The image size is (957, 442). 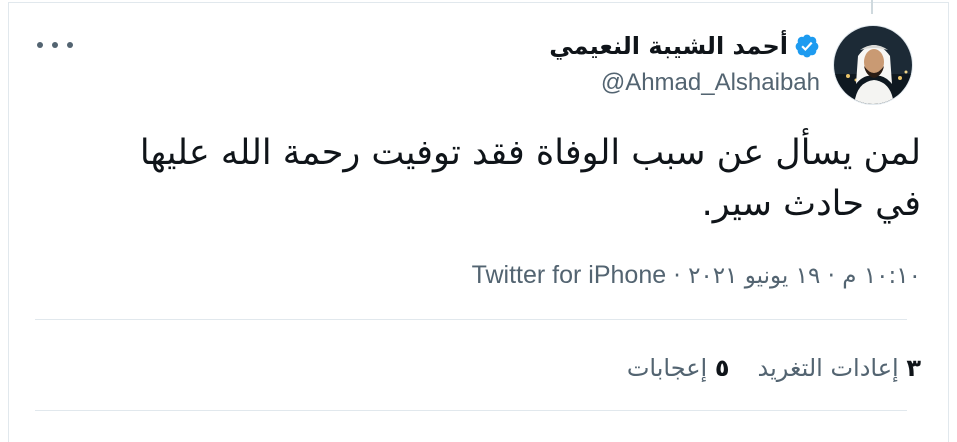 What do you see at coordinates (710, 83) in the screenshot?
I see `author-handle: @Ahmad_Alshaibah` at bounding box center [710, 83].